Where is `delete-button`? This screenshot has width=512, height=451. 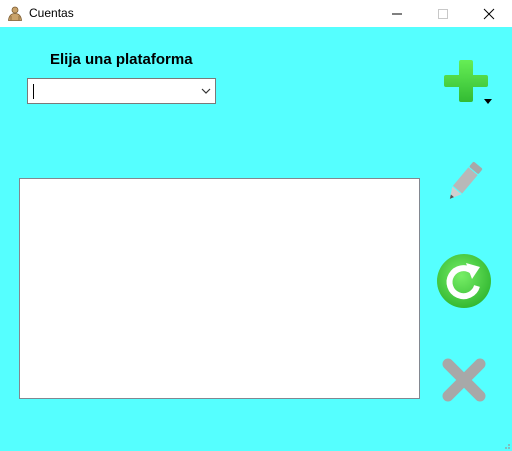
delete-button is located at coordinates (464, 380).